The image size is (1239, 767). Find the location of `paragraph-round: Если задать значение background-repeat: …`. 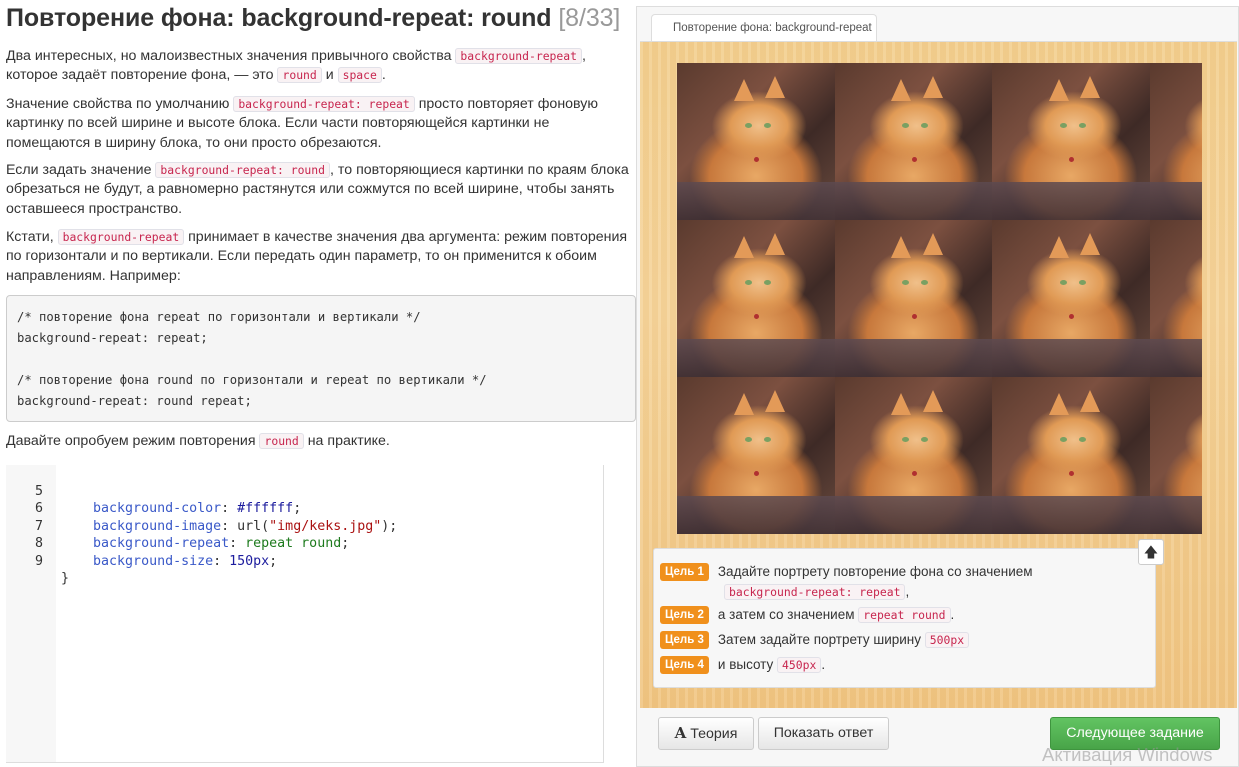

paragraph-round: Если задать значение background-repeat: … is located at coordinates (320, 190).